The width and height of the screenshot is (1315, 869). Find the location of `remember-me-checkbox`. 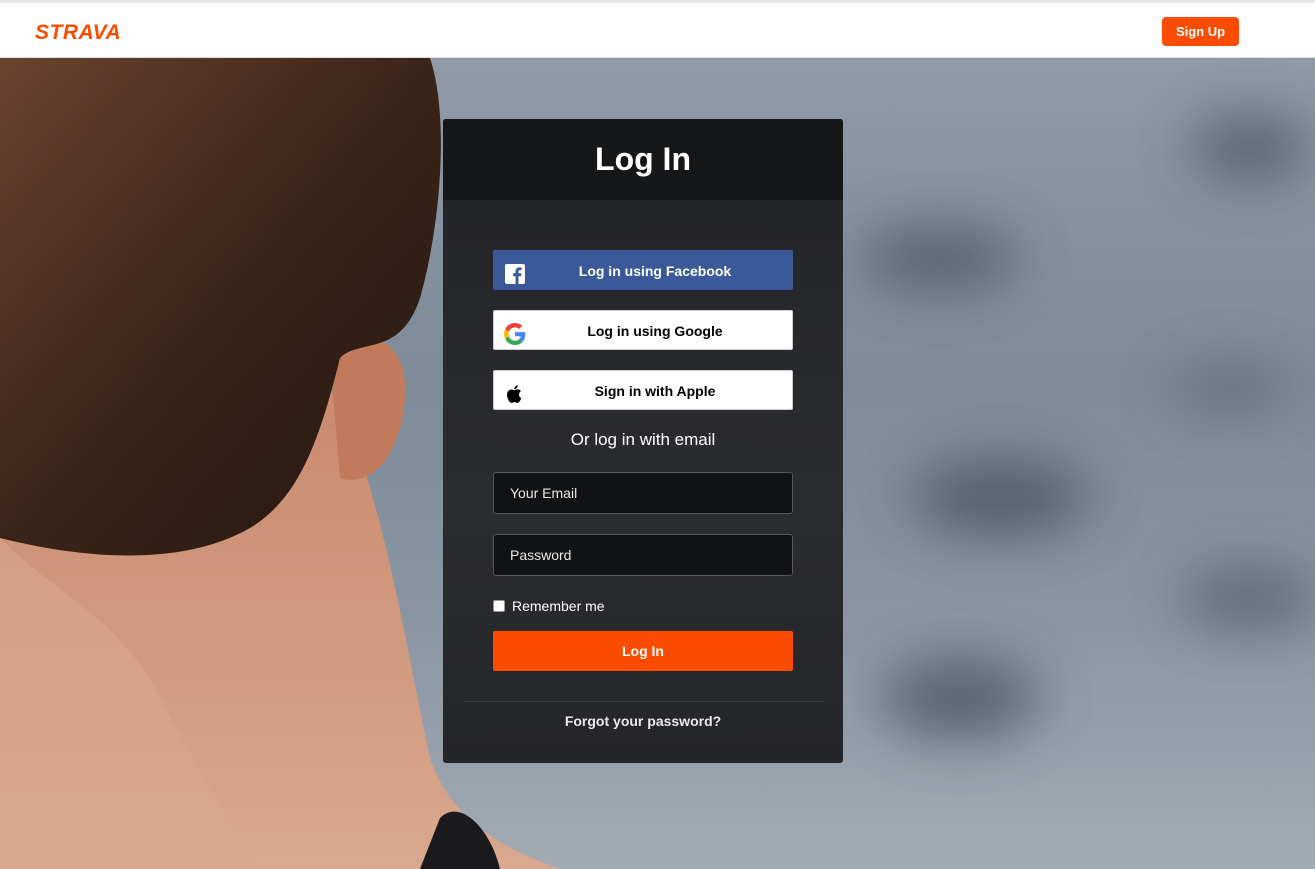

remember-me-checkbox is located at coordinates (499, 606).